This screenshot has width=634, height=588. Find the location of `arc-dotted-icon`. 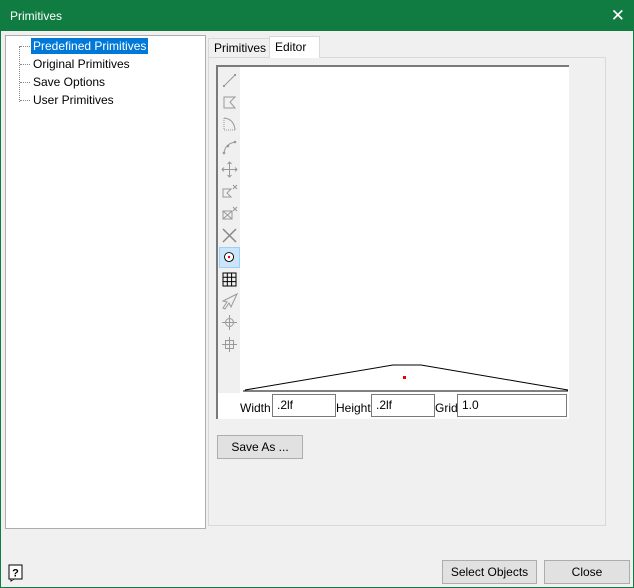

arc-dotted-icon is located at coordinates (229, 124).